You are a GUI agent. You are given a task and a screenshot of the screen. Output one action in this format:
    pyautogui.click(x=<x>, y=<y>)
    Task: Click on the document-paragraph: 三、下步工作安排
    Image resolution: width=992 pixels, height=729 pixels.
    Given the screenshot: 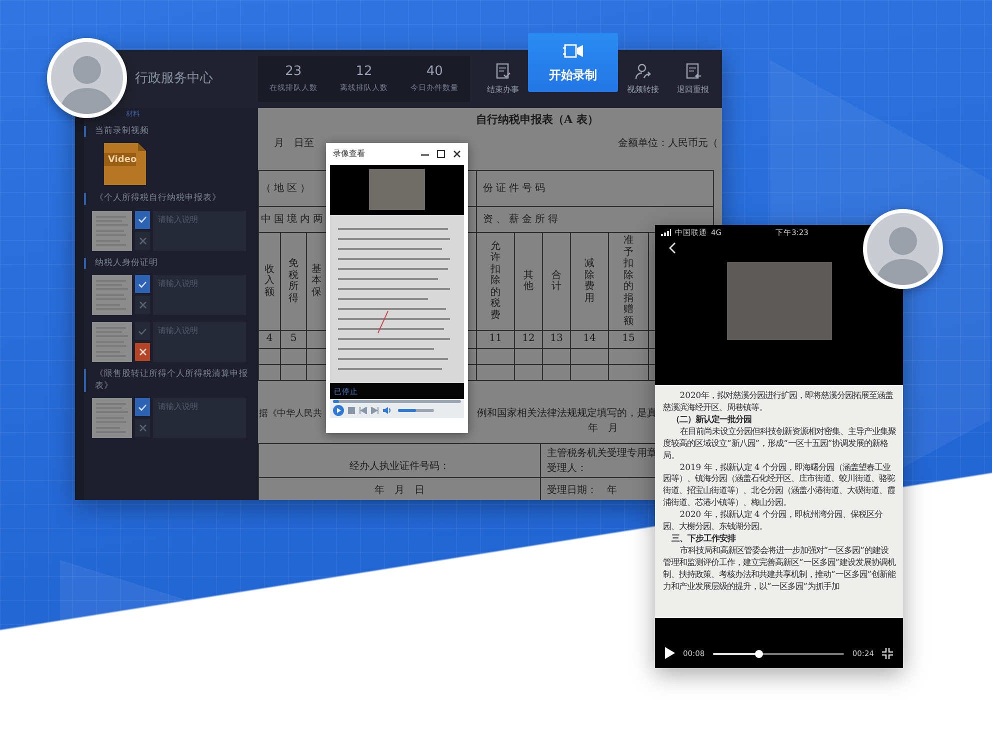 What is the action you would take?
    pyautogui.click(x=703, y=539)
    